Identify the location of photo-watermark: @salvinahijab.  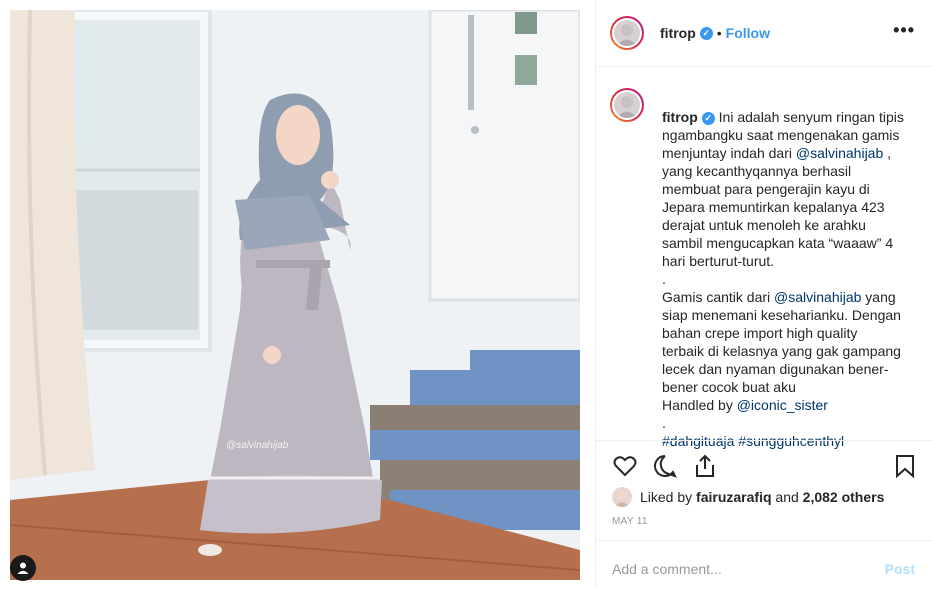
(257, 445).